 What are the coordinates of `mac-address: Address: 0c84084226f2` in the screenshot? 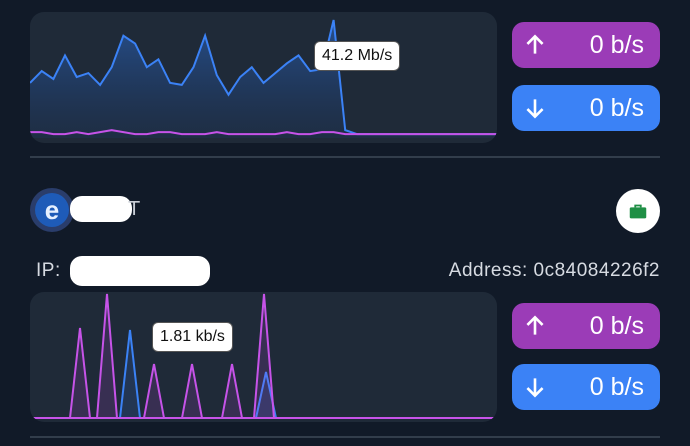 It's located at (554, 270).